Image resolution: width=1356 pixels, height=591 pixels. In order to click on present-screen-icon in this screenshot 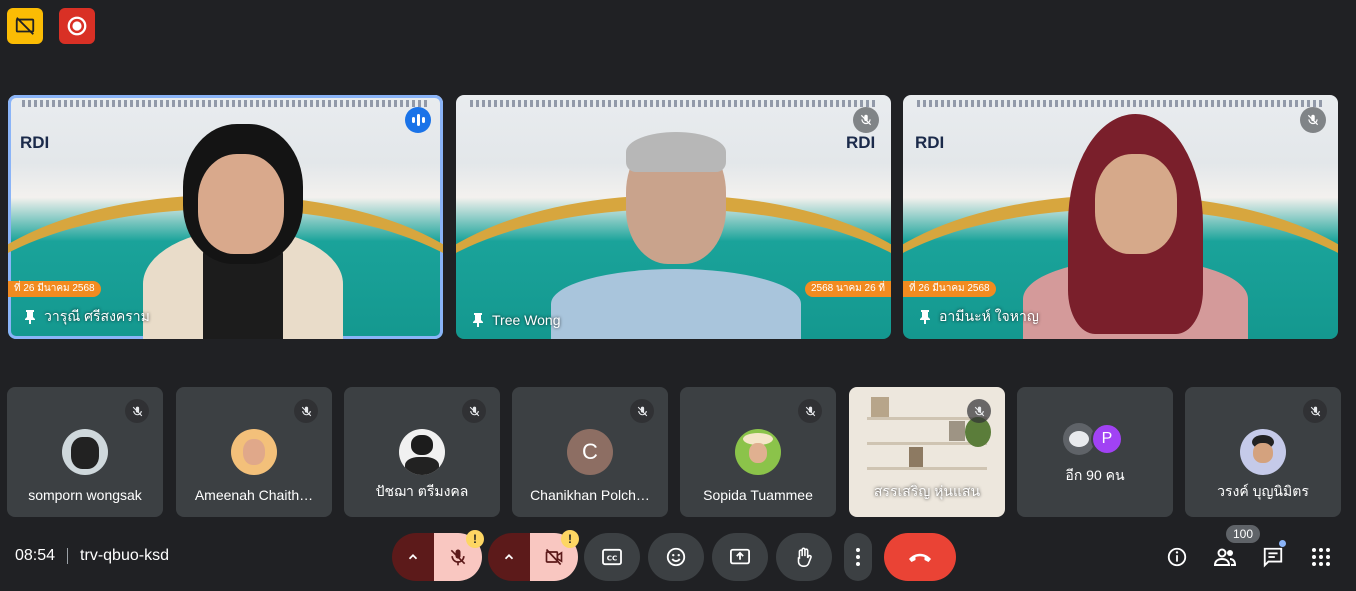, I will do `click(740, 556)`.